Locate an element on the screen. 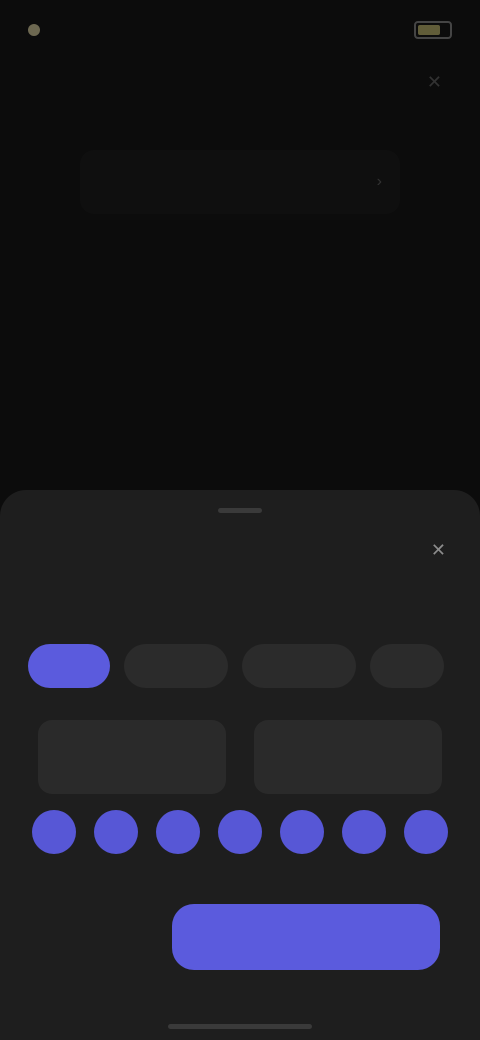 The height and width of the screenshot is (1040, 480). option-chips is located at coordinates (236, 666).